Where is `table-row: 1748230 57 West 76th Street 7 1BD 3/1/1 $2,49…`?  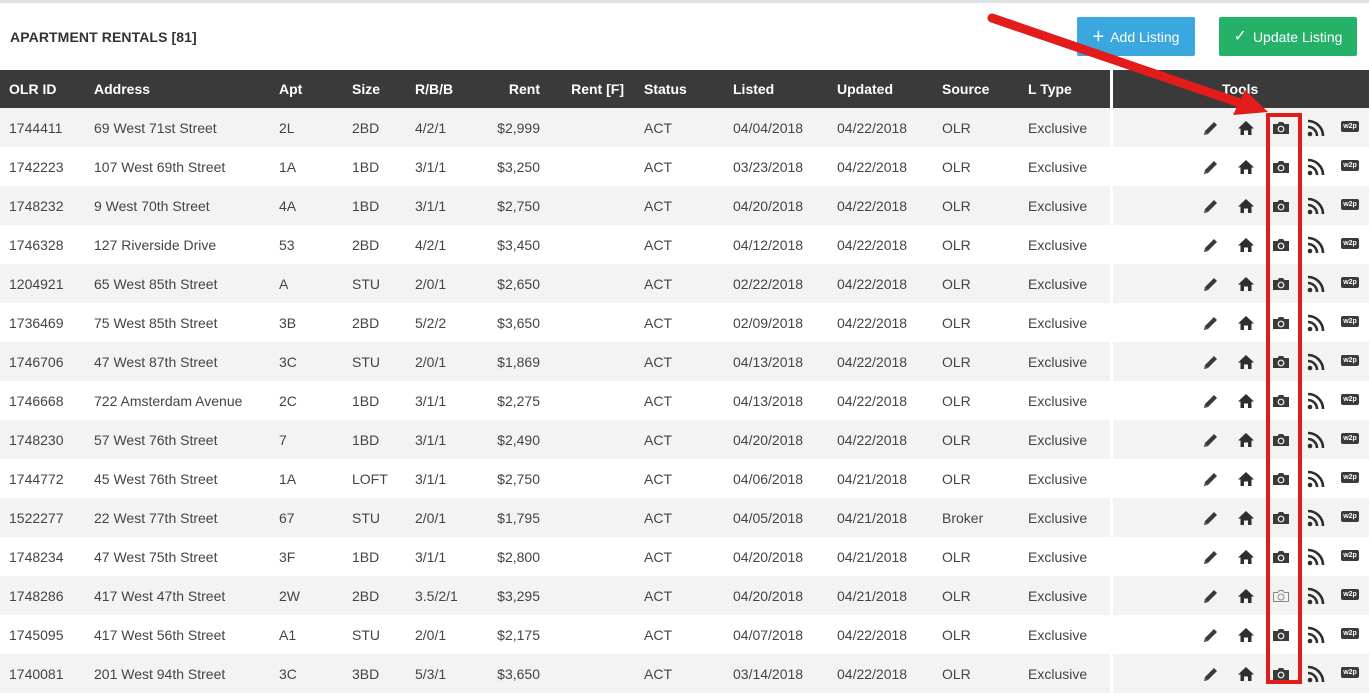
table-row: 1748230 57 West 76th Street 7 1BD 3/1/1 $2,49… is located at coordinates (684, 439).